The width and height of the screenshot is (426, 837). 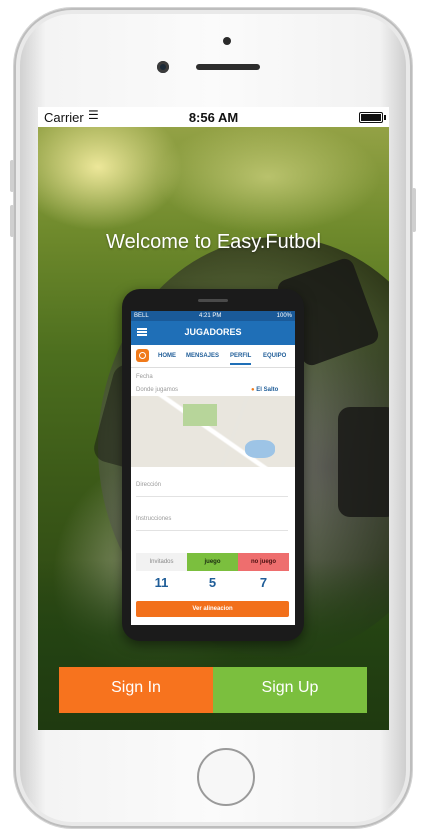 What do you see at coordinates (275, 356) in the screenshot?
I see `preview-tab-equipo: EQUIPO` at bounding box center [275, 356].